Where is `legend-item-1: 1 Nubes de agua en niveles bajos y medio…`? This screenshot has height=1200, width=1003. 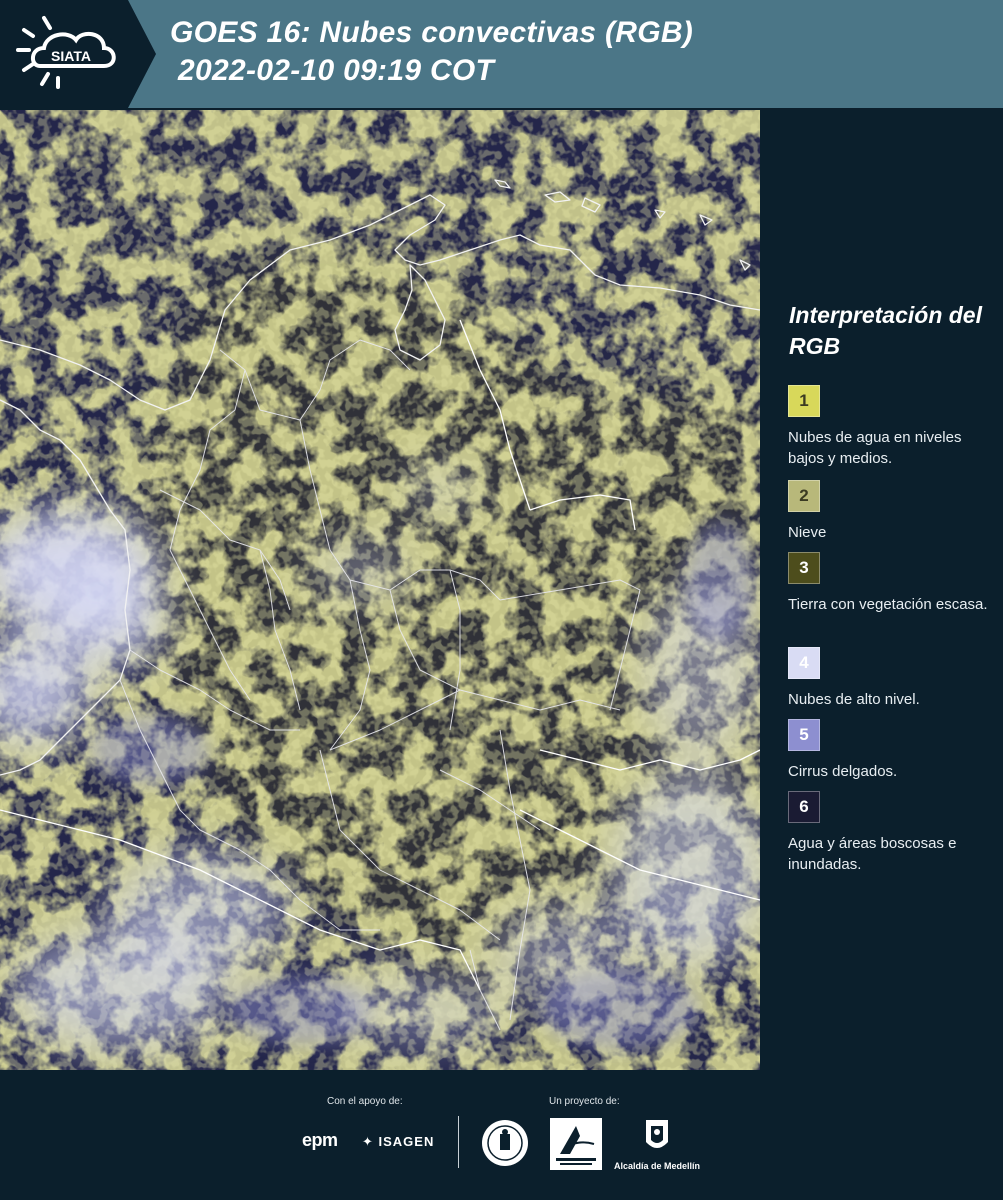
legend-item-1: 1 Nubes de agua en niveles bajos y medio… is located at coordinates (890, 427).